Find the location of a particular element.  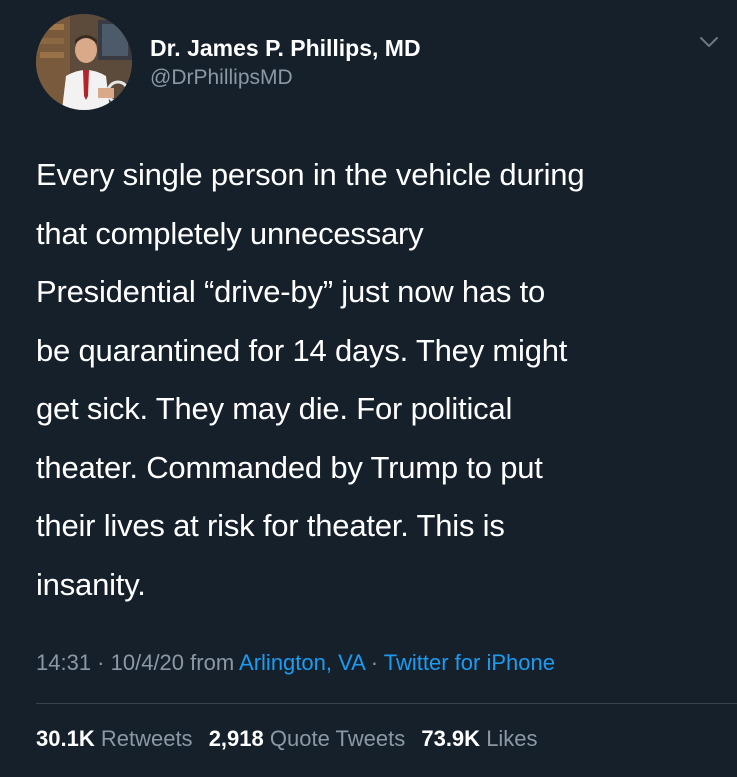

retweets-label: Retweets is located at coordinates (146, 738).